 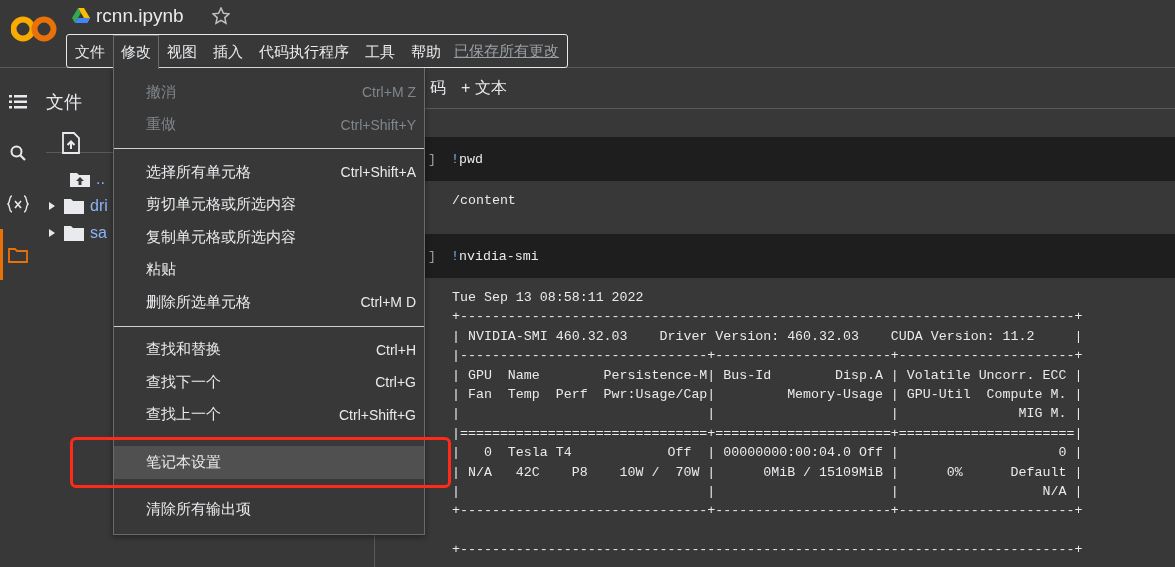 What do you see at coordinates (768, 472) in the screenshot?
I see `output-line: | N/A 42C P8 10W / 70W | 0MiB / 15109MiB | 0% Default |` at bounding box center [768, 472].